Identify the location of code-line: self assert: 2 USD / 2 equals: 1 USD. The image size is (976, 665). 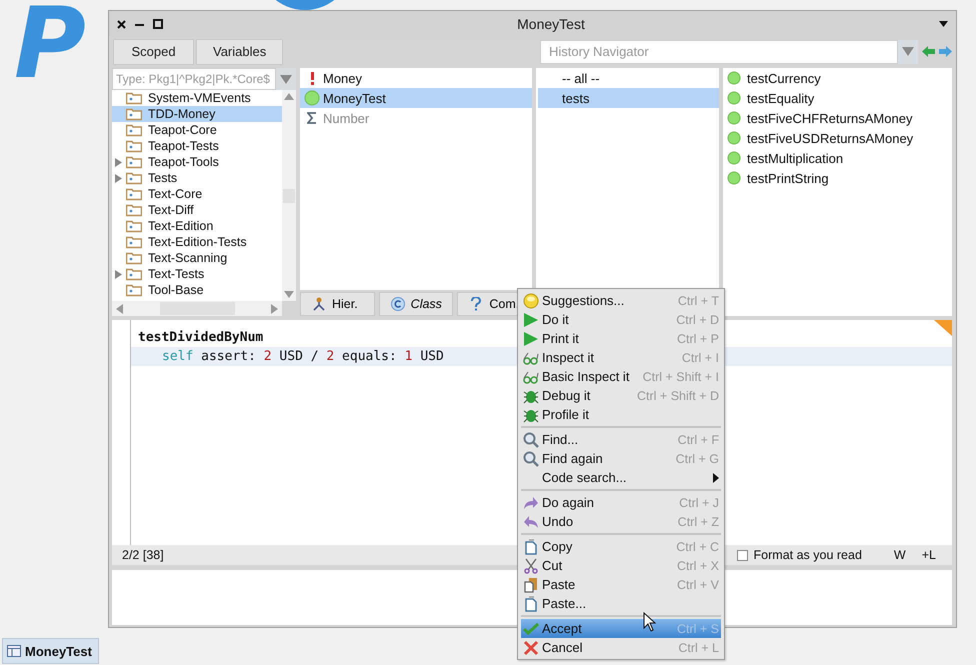
(303, 356).